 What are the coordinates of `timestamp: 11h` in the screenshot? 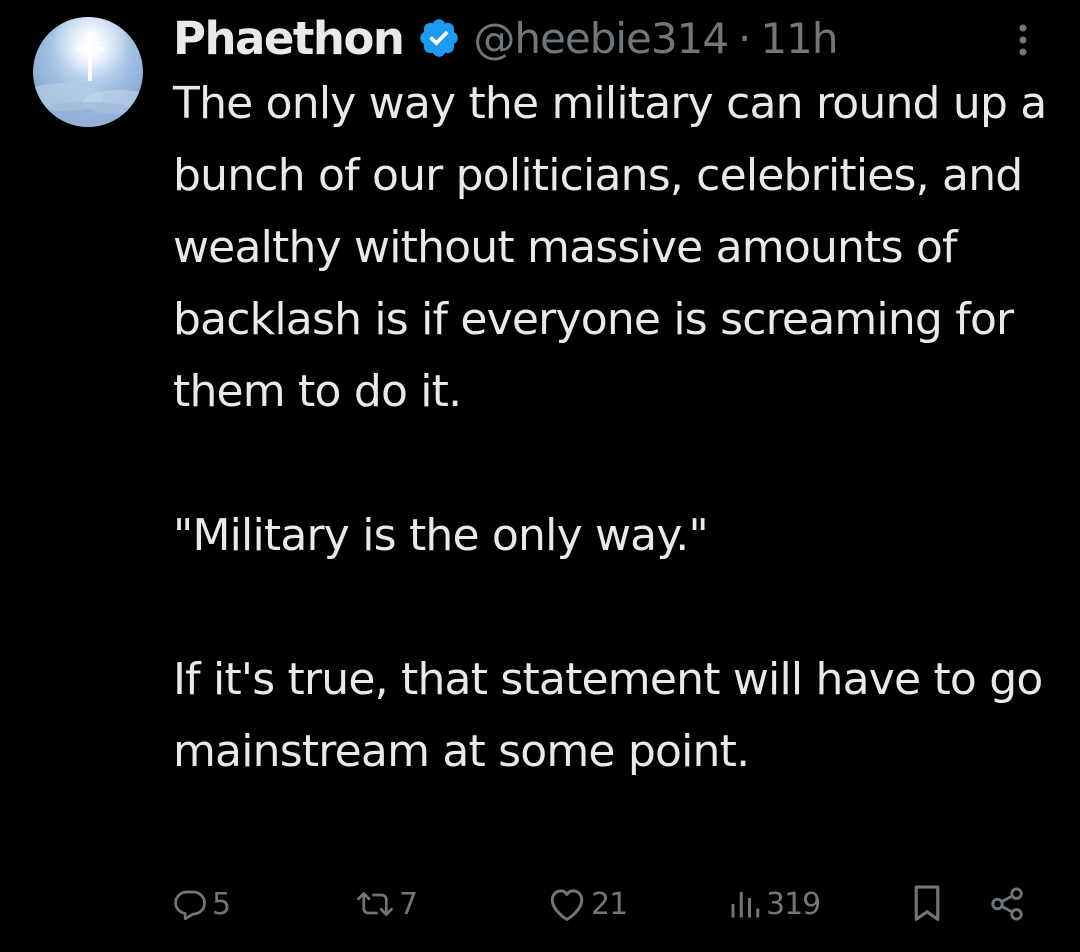 It's located at (799, 38).